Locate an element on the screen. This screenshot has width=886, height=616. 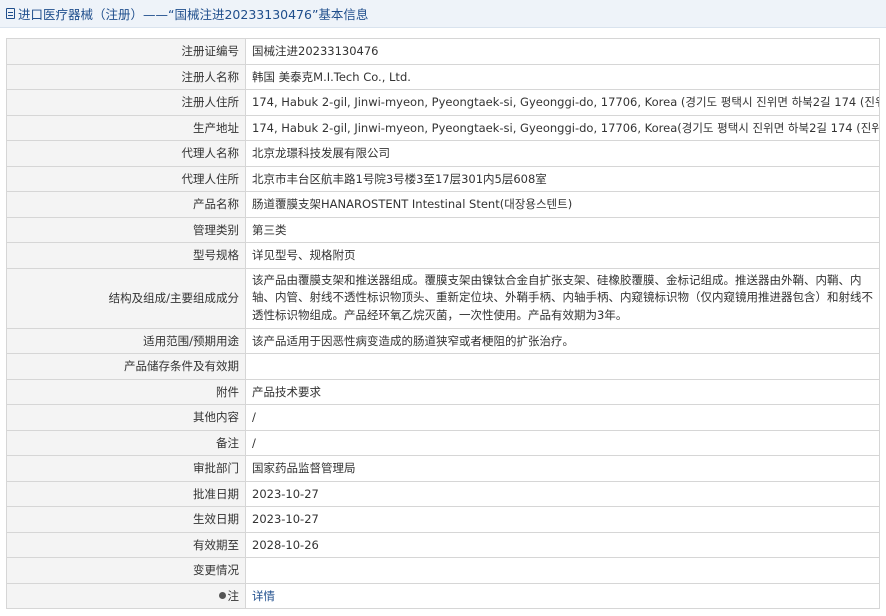
row-label: 适用范围/预期用途 is located at coordinates (126, 340).